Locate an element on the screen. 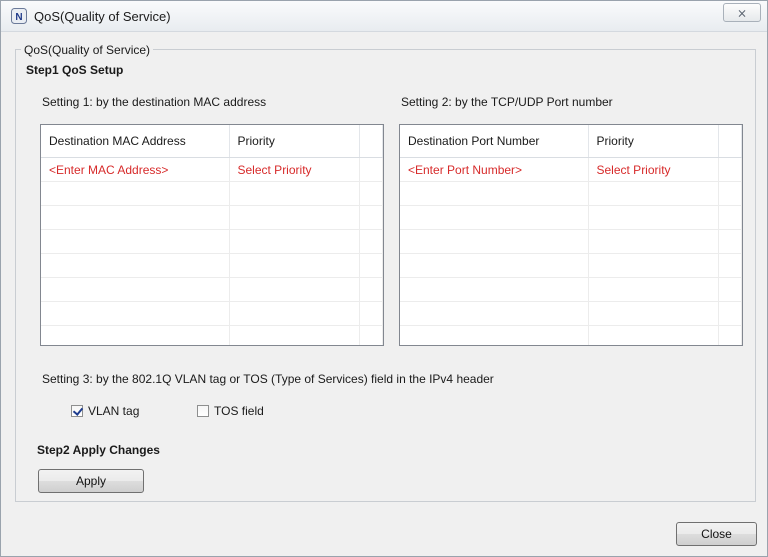  vlan-checkbox-label: VLAN tag is located at coordinates (114, 411).